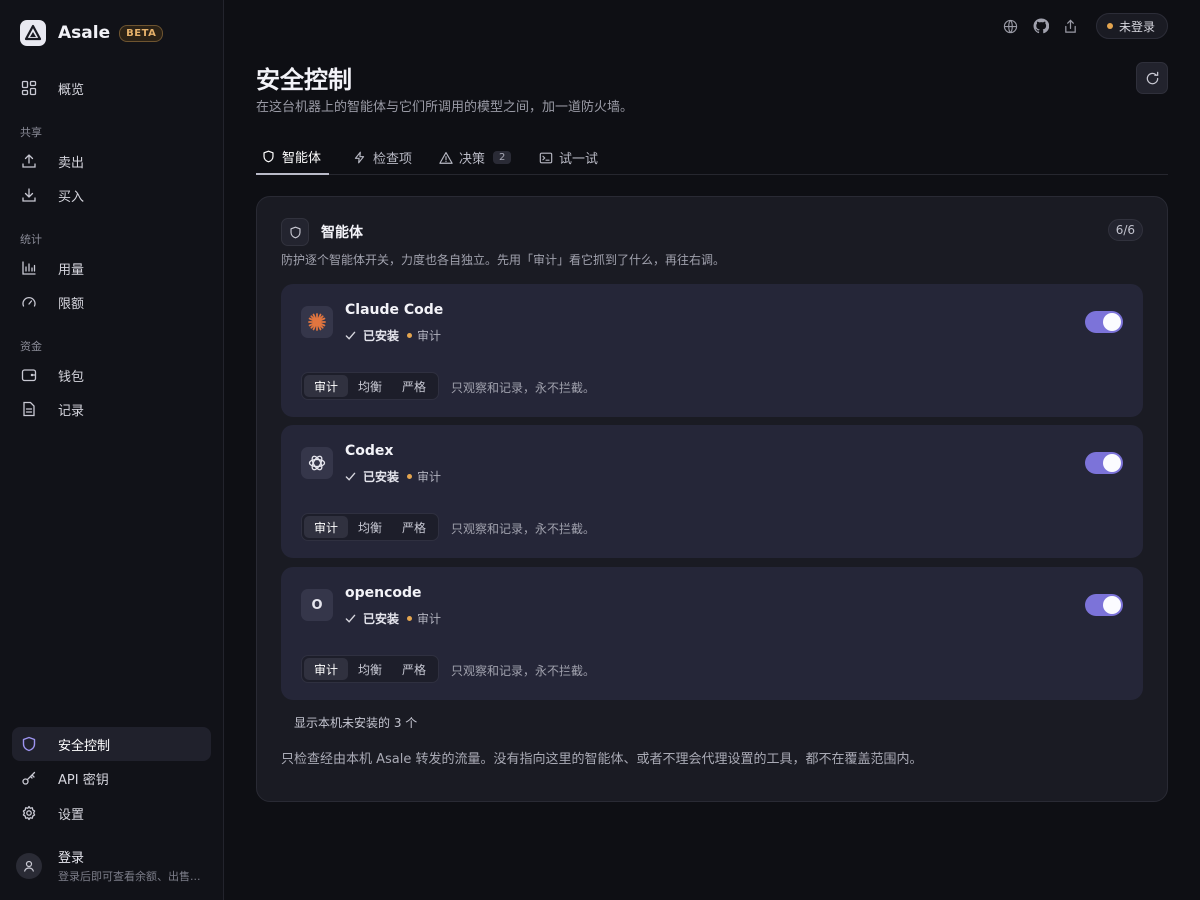 The height and width of the screenshot is (900, 1200). I want to click on login-status-label: 未登录, so click(1136, 26).